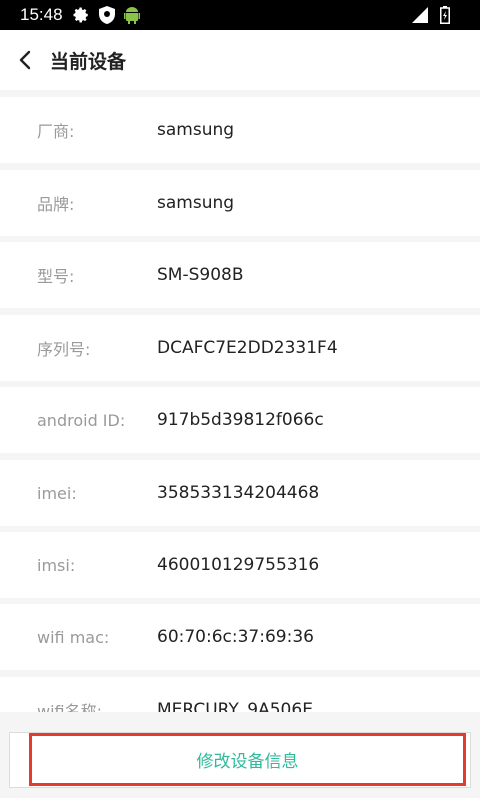 The width and height of the screenshot is (480, 798). I want to click on chevron-left-icon, so click(25, 60).